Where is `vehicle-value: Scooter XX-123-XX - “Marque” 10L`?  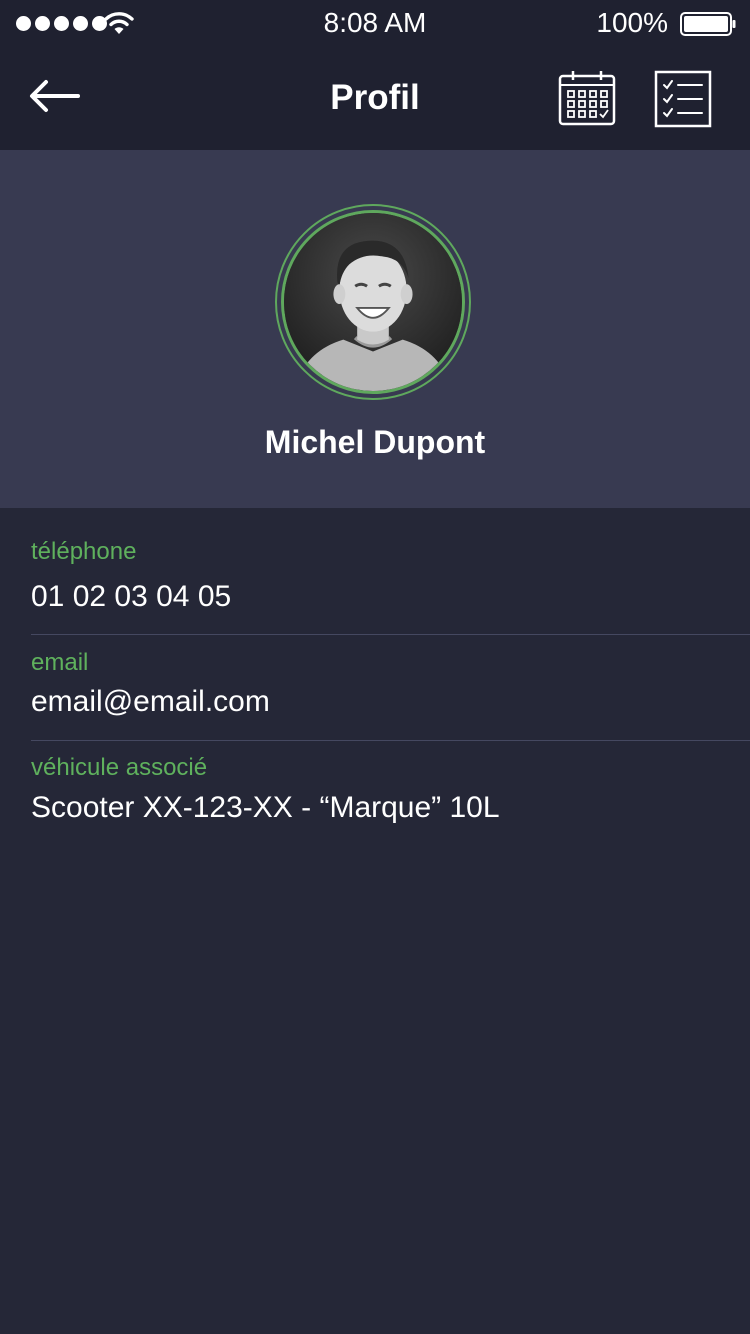
vehicle-value: Scooter XX-123-XX - “Marque” 10L is located at coordinates (265, 807).